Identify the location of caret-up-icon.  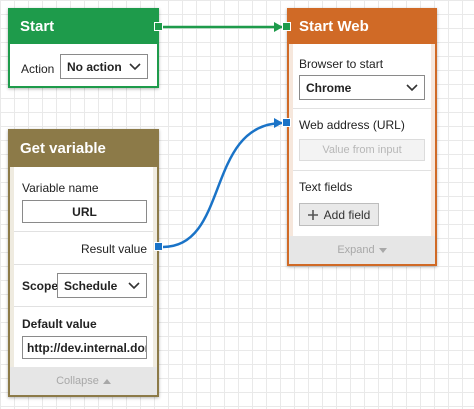
(106, 381).